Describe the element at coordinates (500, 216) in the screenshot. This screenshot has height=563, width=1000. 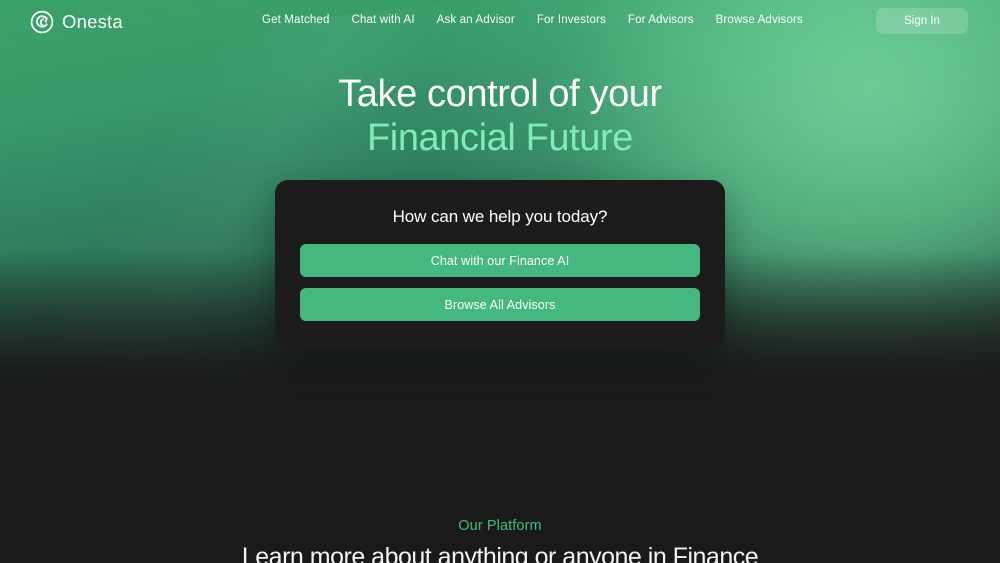
I see `help-card-title: How can we help you today?` at that location.